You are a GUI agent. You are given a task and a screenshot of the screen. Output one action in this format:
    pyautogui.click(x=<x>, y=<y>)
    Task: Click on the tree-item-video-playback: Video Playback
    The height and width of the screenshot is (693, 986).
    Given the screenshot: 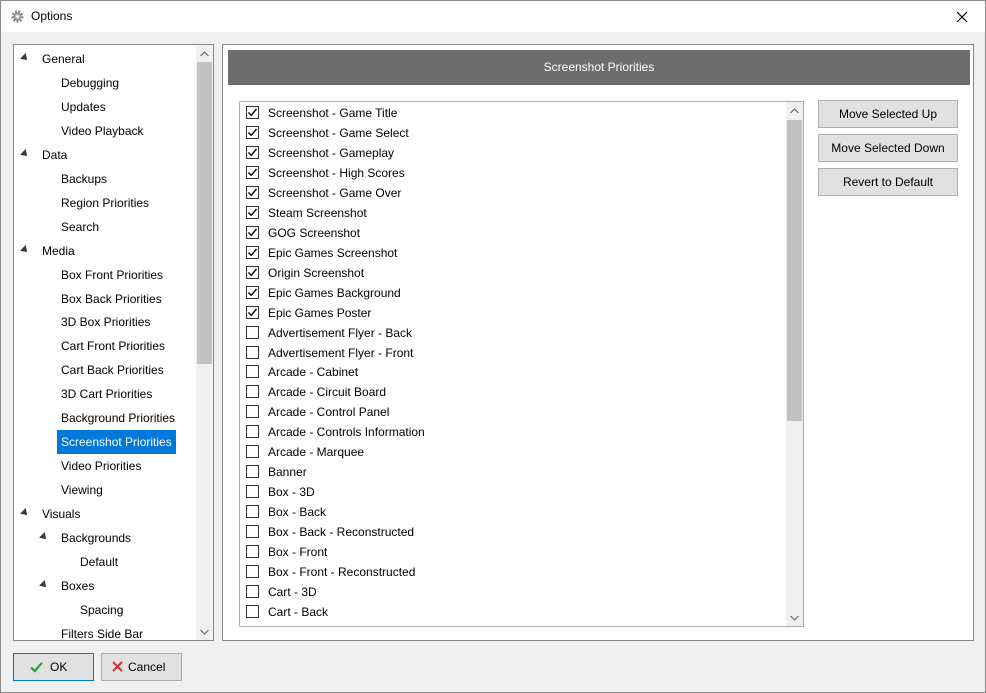 What is the action you would take?
    pyautogui.click(x=102, y=131)
    